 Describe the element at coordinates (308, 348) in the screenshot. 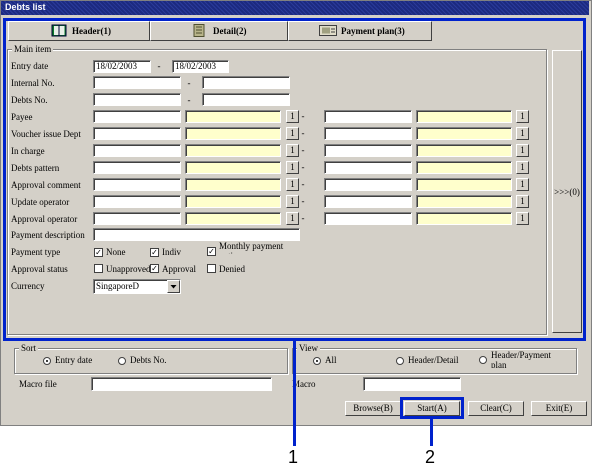

I see `view-legend: View` at that location.